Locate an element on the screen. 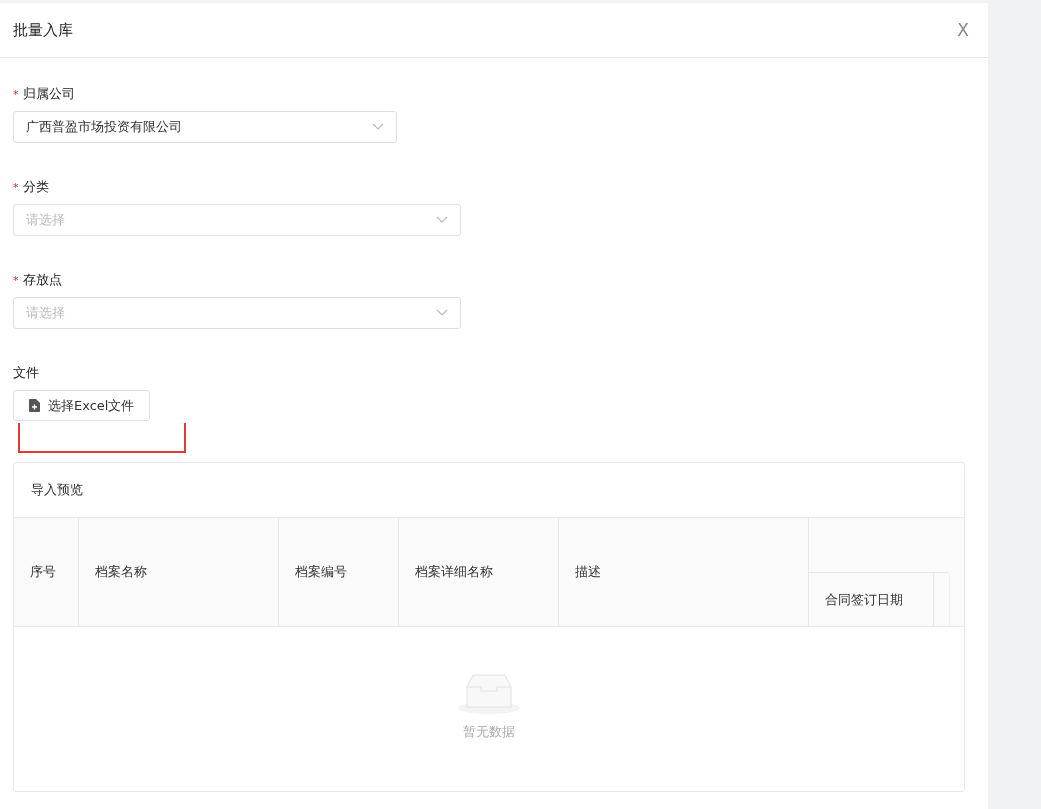 This screenshot has width=1041, height=809. upload-button: 选择Excel文件 is located at coordinates (82, 405).